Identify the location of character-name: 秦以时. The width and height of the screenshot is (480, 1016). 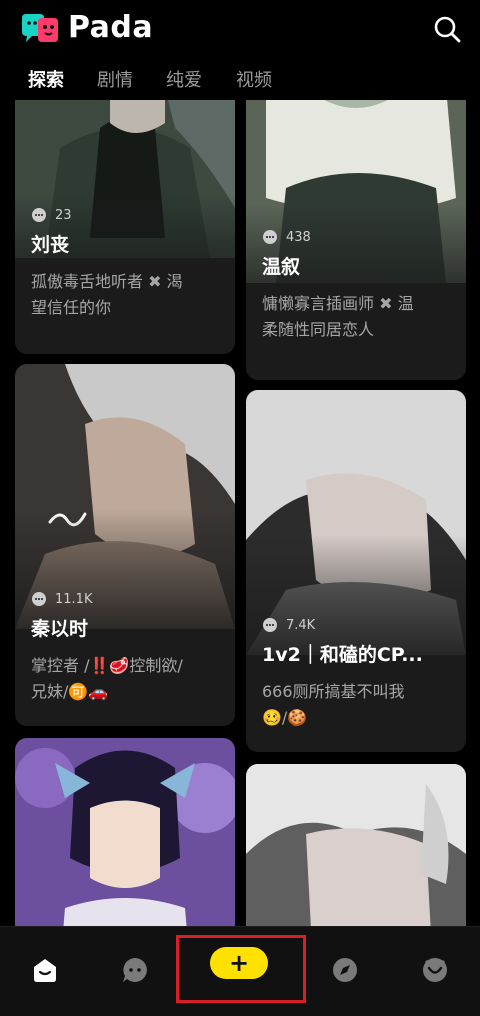
(60, 629).